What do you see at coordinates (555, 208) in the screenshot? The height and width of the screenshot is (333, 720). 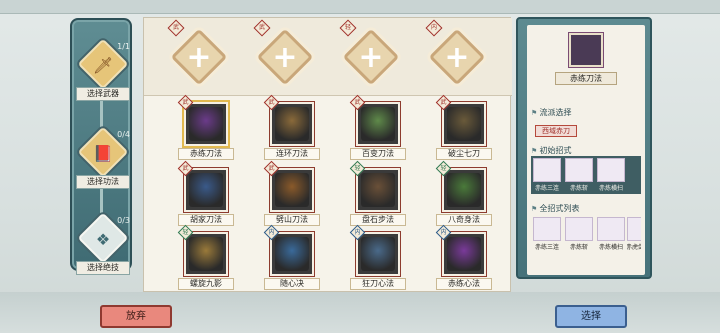 I see `all-moves-heading: 全招式列表` at bounding box center [555, 208].